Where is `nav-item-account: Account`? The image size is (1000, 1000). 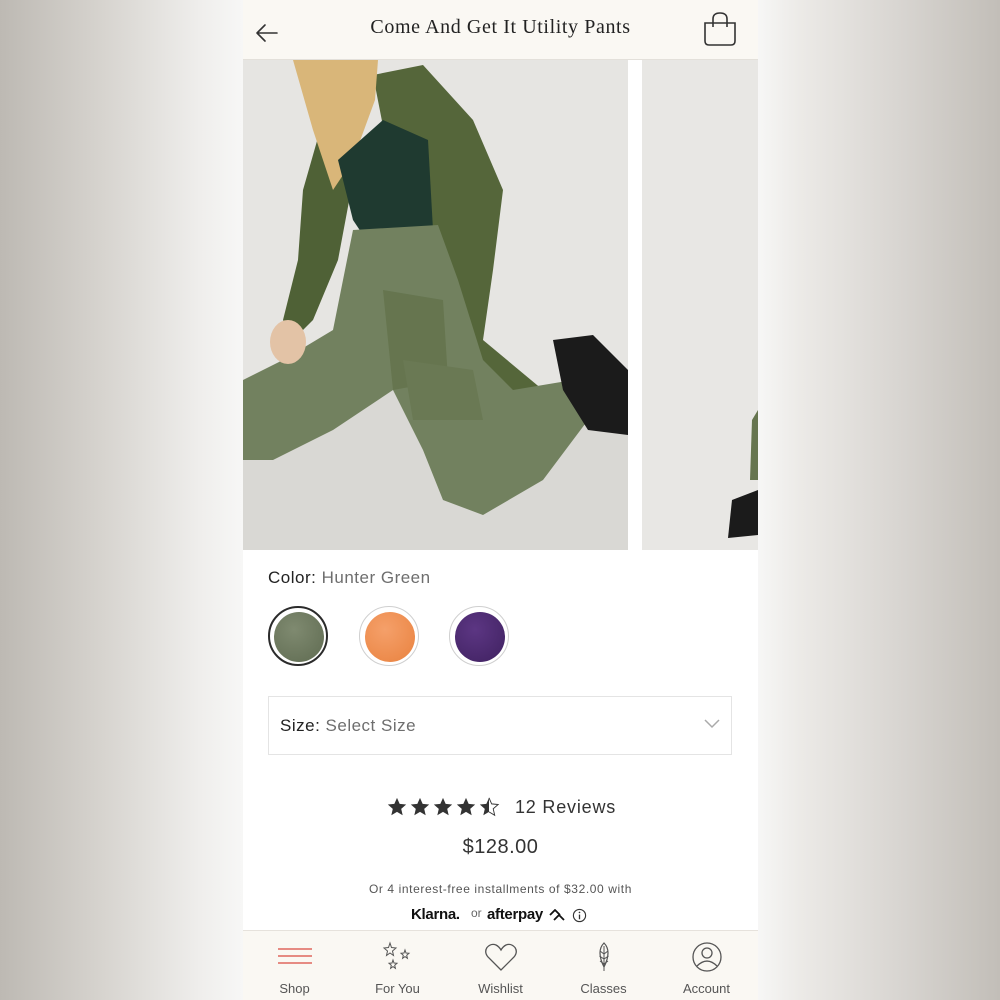
nav-item-account: Account is located at coordinates (706, 965).